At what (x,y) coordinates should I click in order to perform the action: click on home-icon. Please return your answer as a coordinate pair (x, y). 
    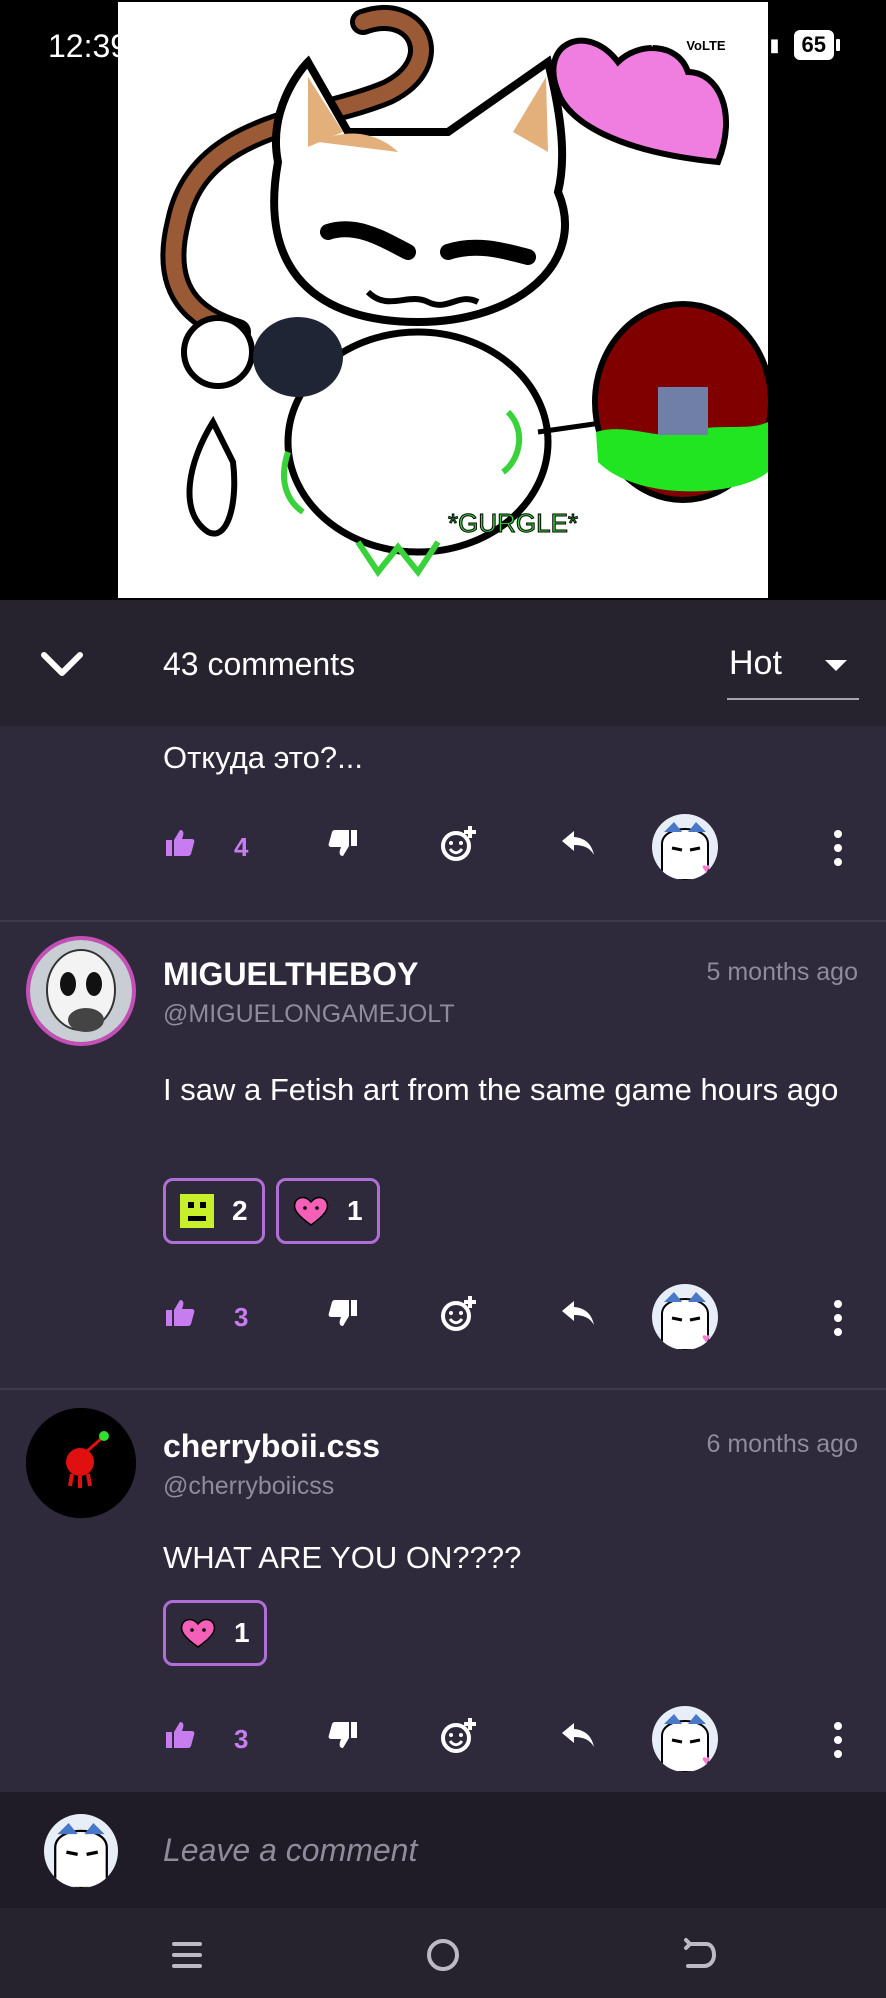
    Looking at the image, I should click on (443, 1955).